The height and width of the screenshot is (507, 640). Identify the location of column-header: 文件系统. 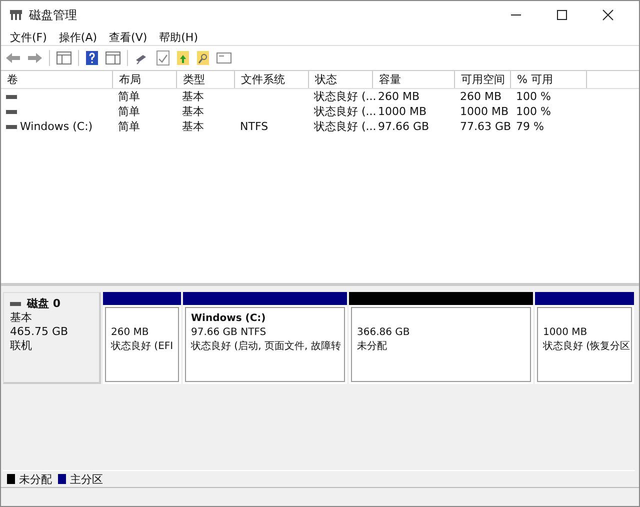
(272, 79).